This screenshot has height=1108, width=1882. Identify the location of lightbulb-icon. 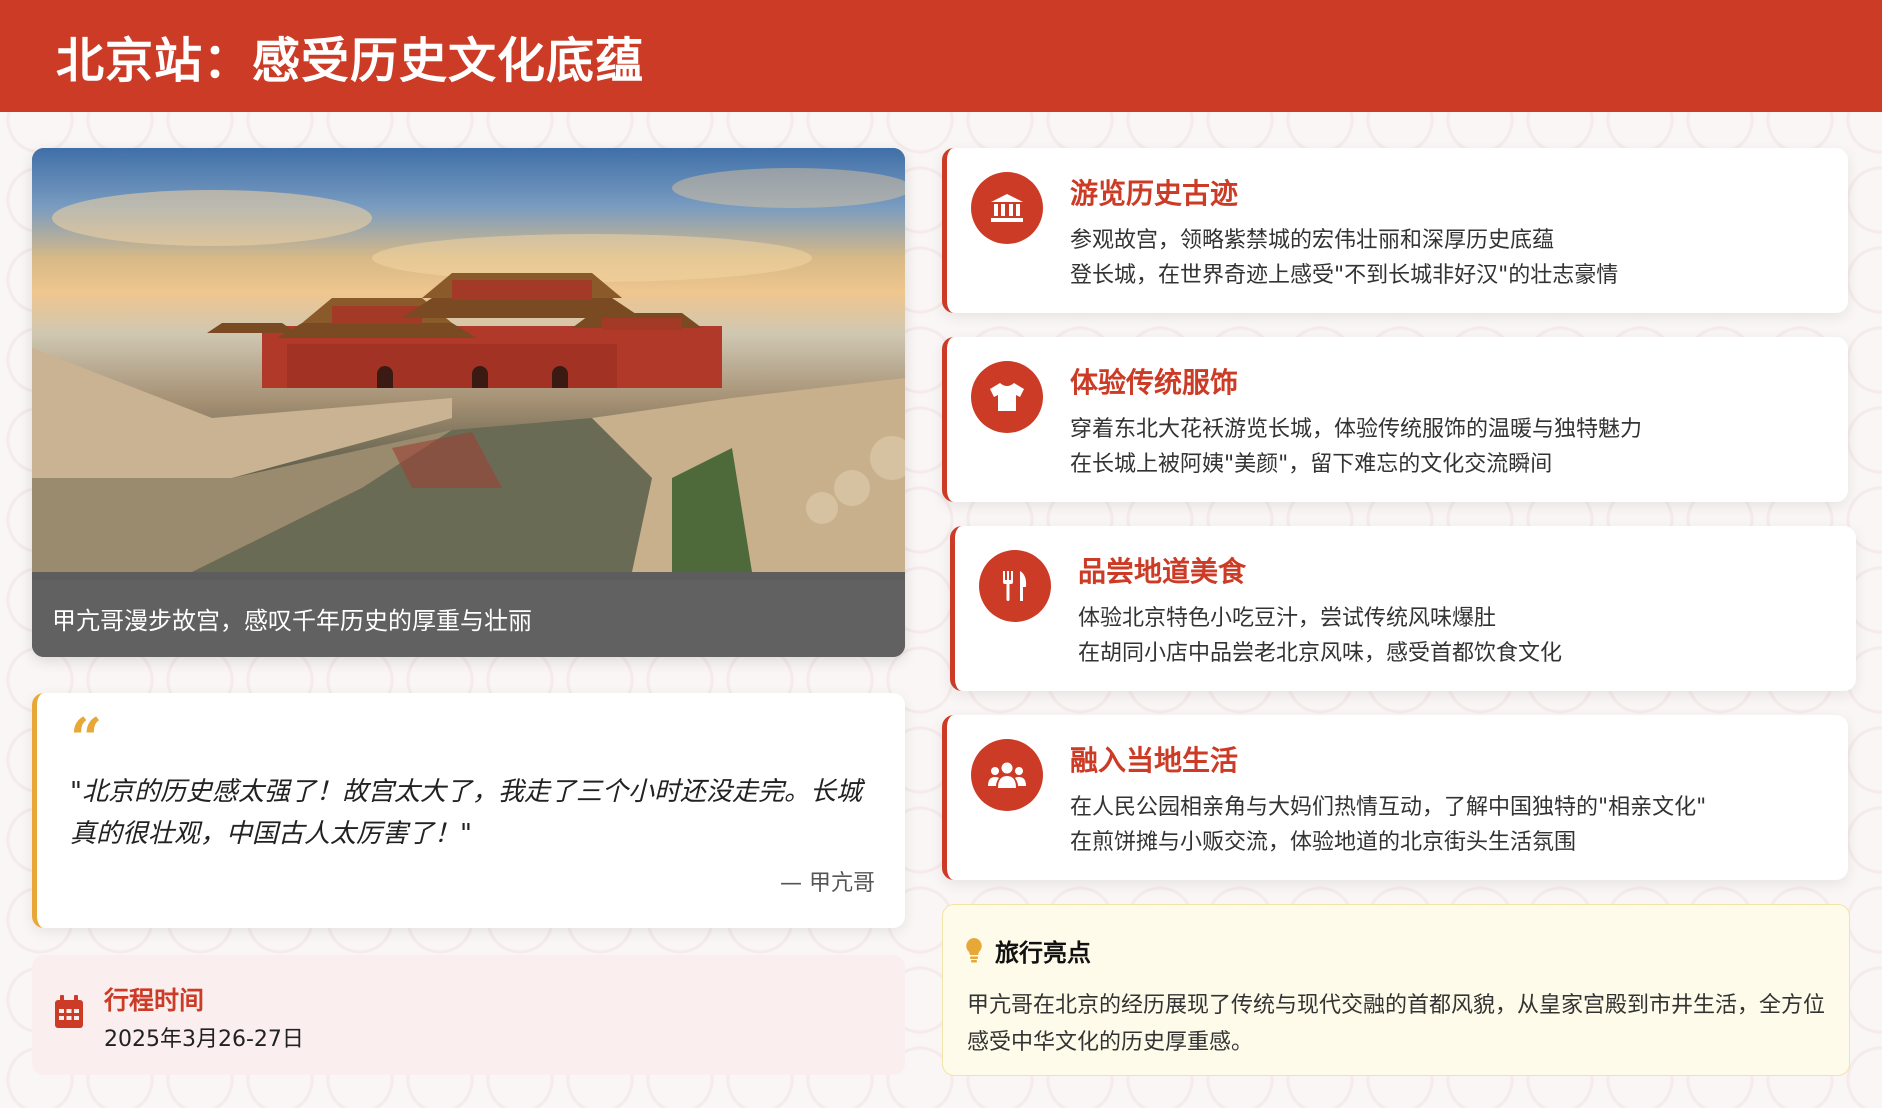
(974, 952).